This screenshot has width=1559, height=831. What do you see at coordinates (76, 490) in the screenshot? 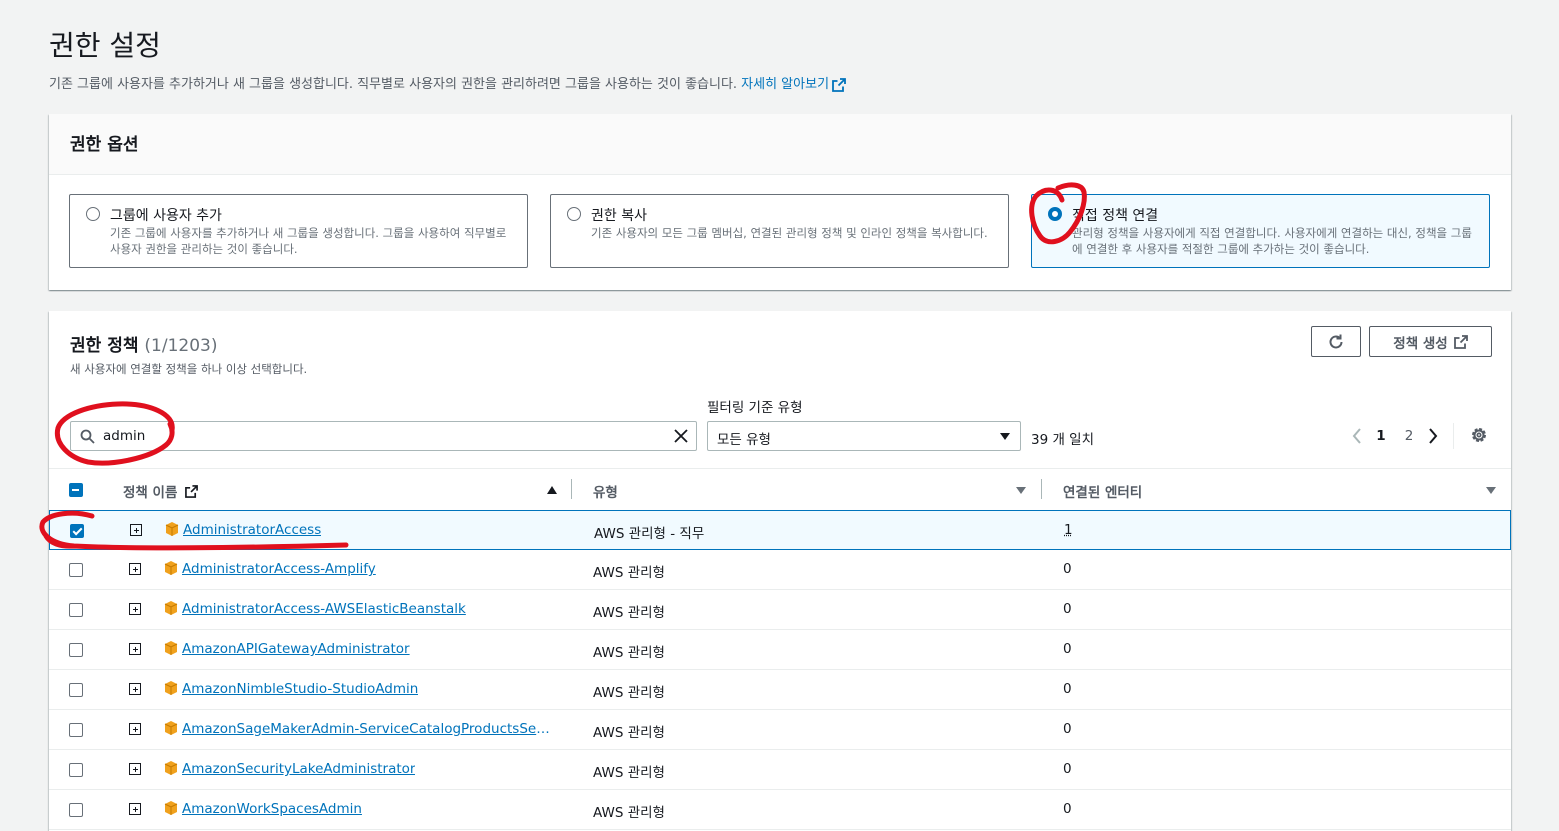
I see `select-all-checkbox` at bounding box center [76, 490].